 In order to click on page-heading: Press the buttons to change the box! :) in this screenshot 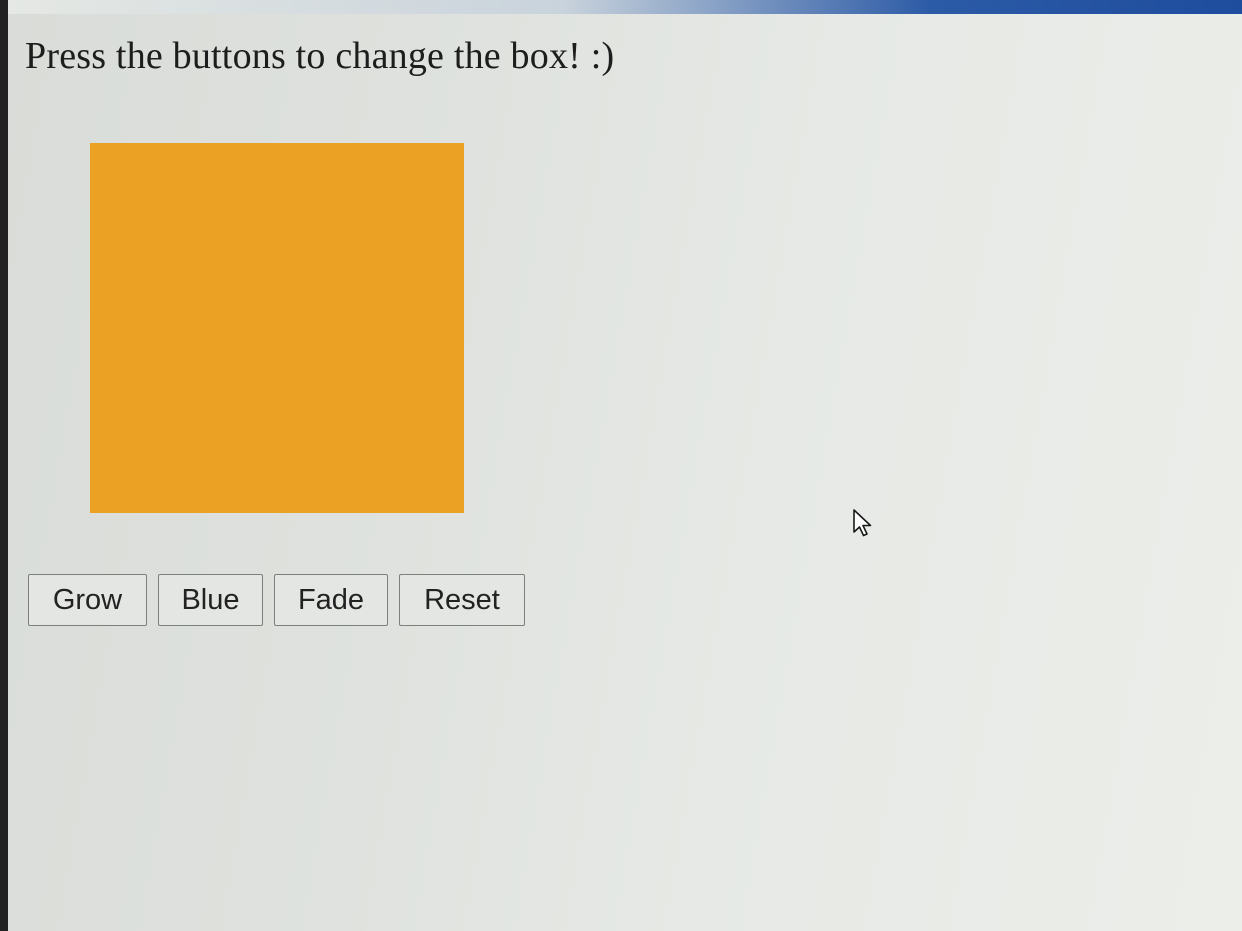, I will do `click(320, 56)`.